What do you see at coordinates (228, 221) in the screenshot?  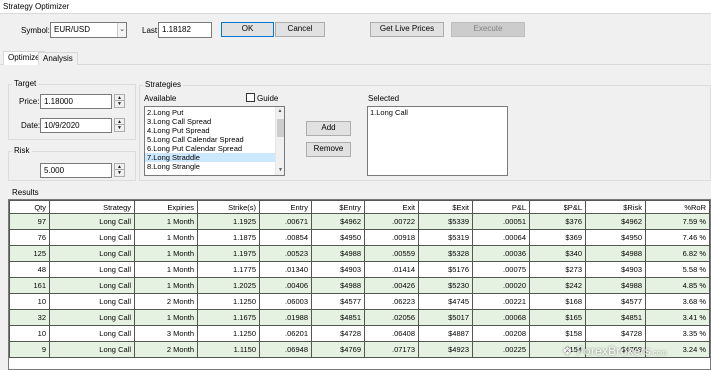 I see `table-cell: 1.1925` at bounding box center [228, 221].